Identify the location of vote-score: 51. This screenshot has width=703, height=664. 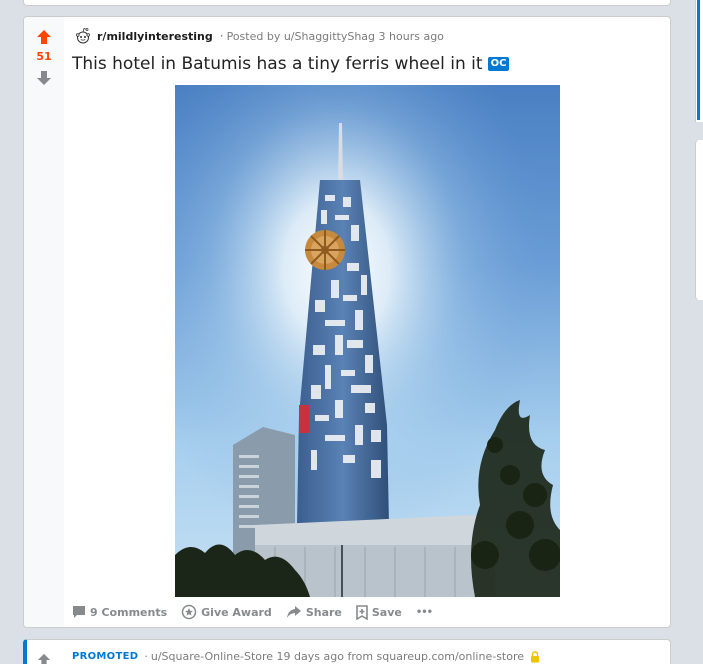
(44, 56).